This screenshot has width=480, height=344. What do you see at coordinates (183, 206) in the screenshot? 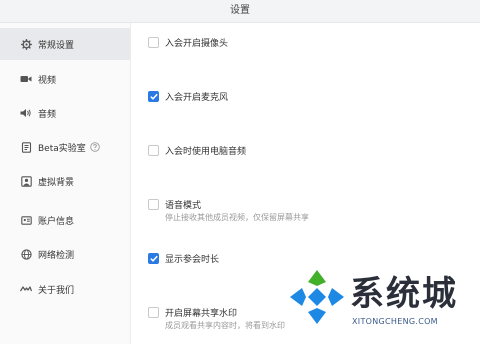
I see `option-label: 语音模式` at bounding box center [183, 206].